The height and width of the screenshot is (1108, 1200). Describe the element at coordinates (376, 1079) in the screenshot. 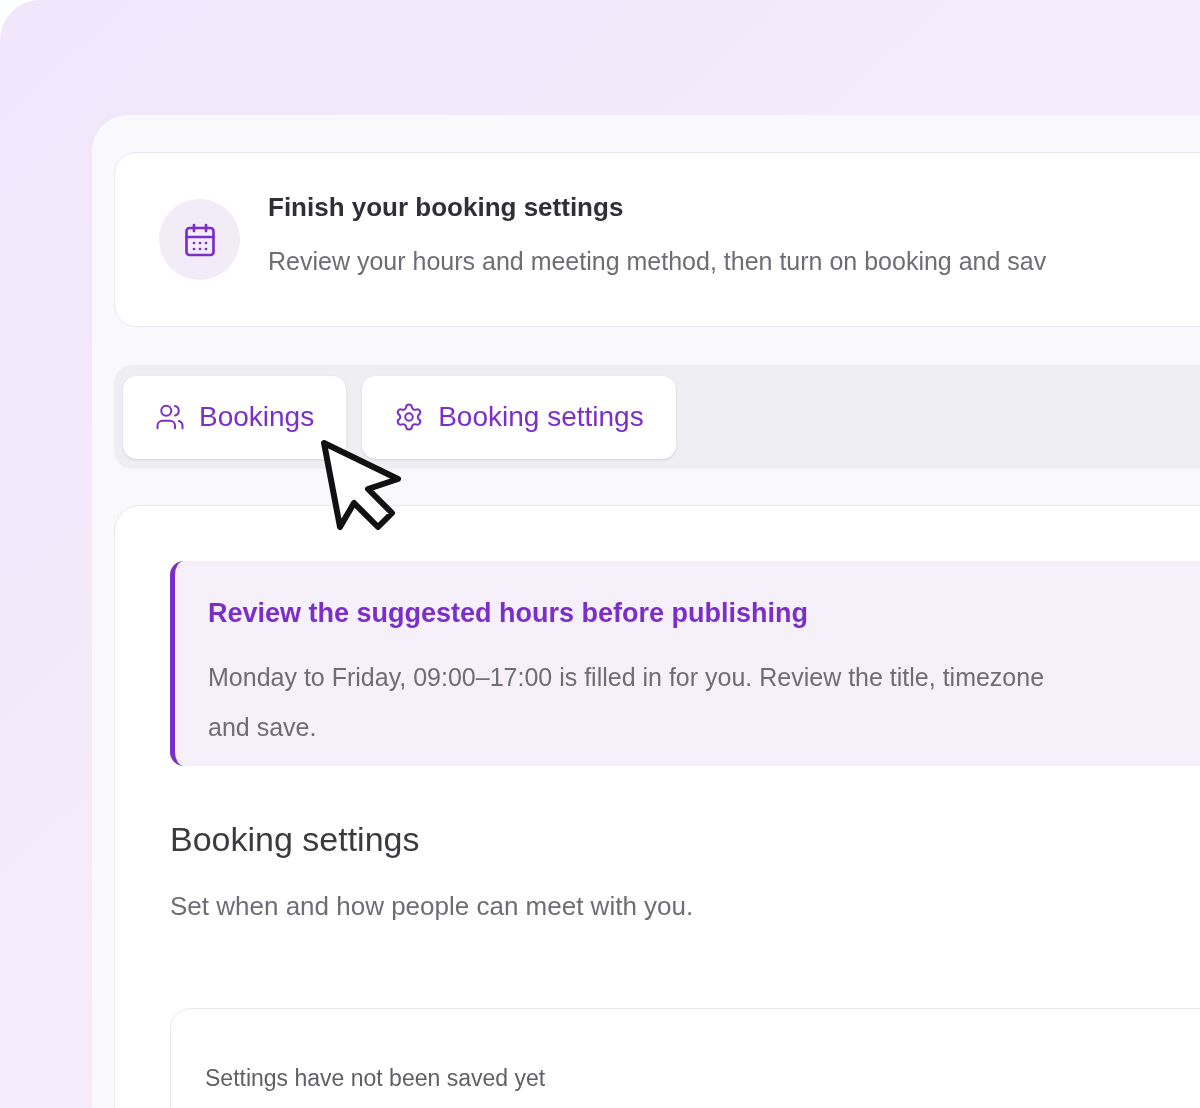

I see `status-text: Settings have not been saved yet` at that location.